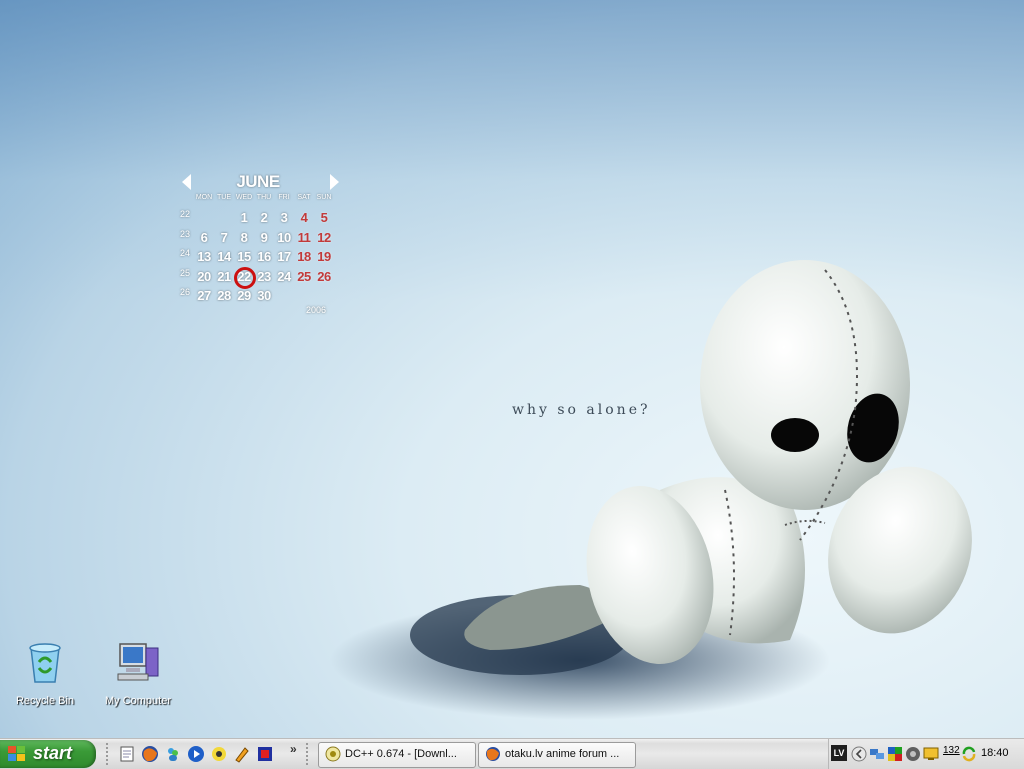 The image size is (1024, 769). Describe the element at coordinates (138, 701) in the screenshot. I see `desktop-icon-label: My Computer` at that location.